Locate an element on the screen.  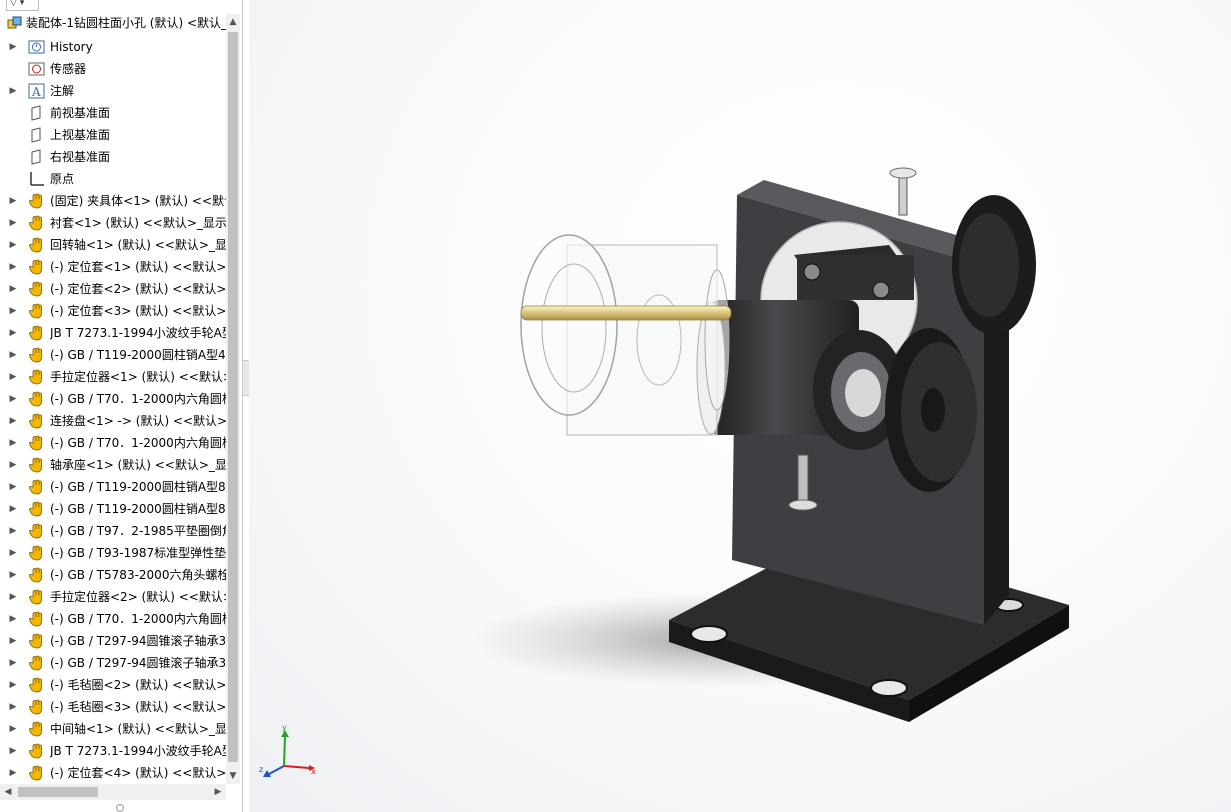
vertical-scroll-thumb is located at coordinates (233, 397).